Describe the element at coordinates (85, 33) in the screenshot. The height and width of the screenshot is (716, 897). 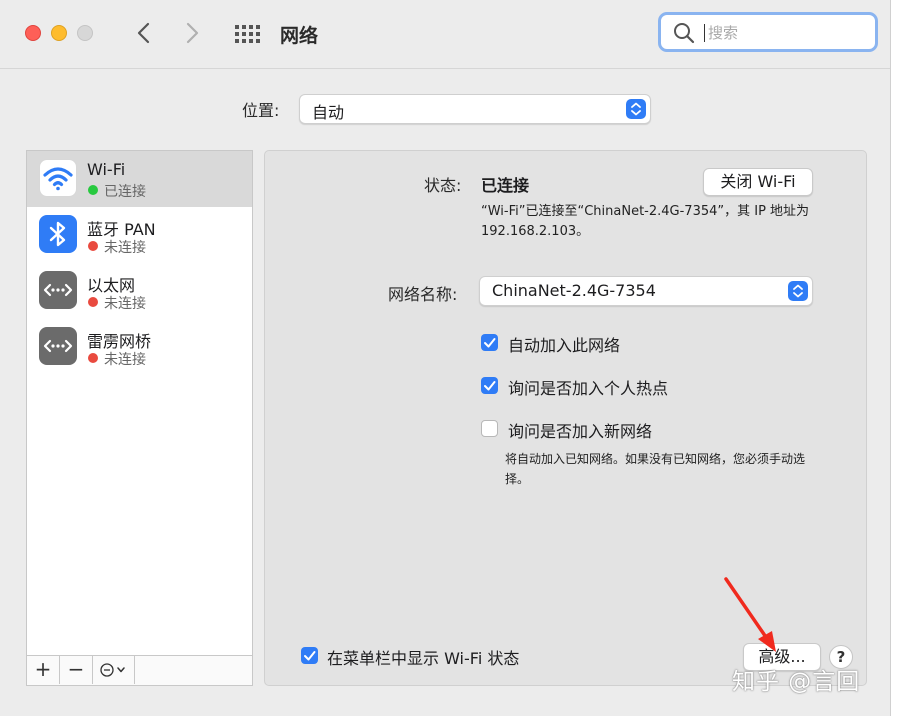
I see `zoom-window-button` at that location.